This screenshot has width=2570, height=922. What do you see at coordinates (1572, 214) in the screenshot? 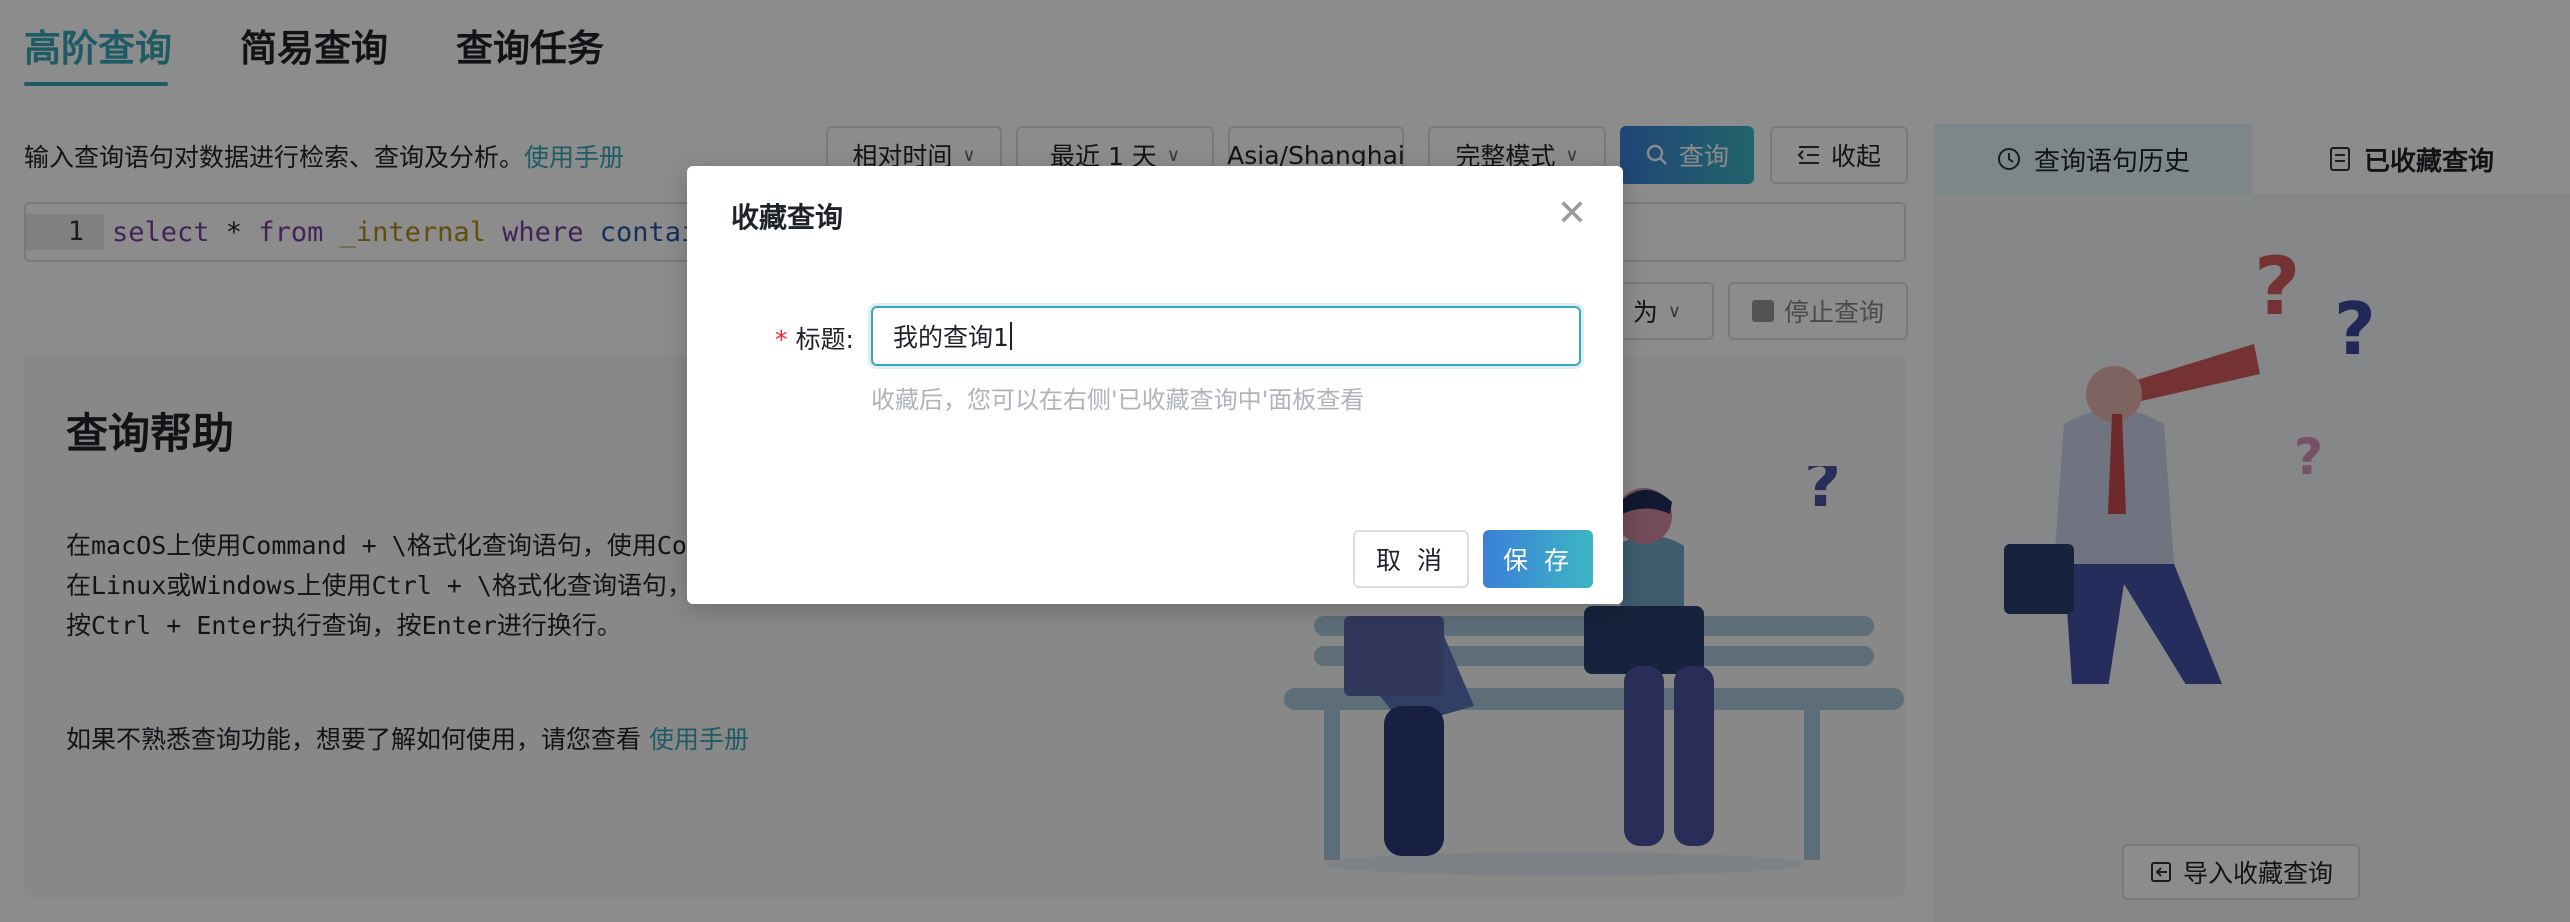
I see `close-icon: ✕` at bounding box center [1572, 214].